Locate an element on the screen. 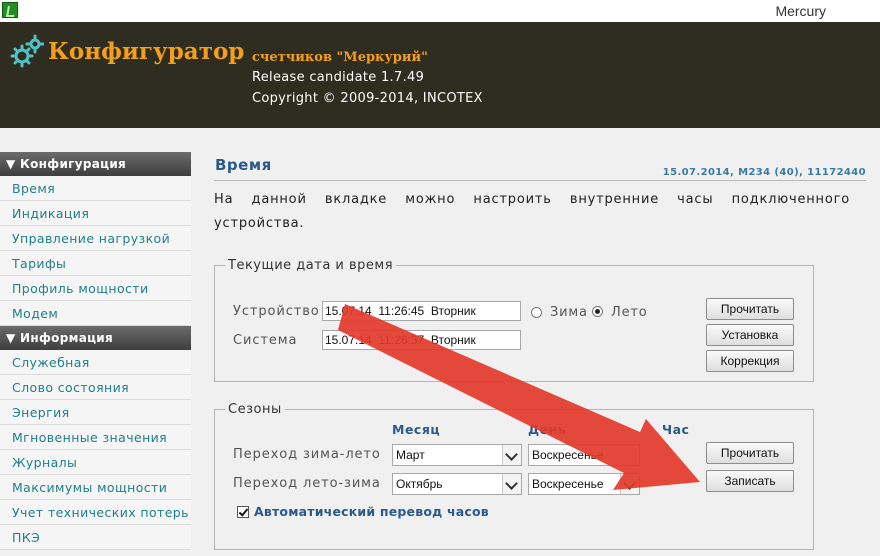 The height and width of the screenshot is (556, 880). app-icon is located at coordinates (10, 10).